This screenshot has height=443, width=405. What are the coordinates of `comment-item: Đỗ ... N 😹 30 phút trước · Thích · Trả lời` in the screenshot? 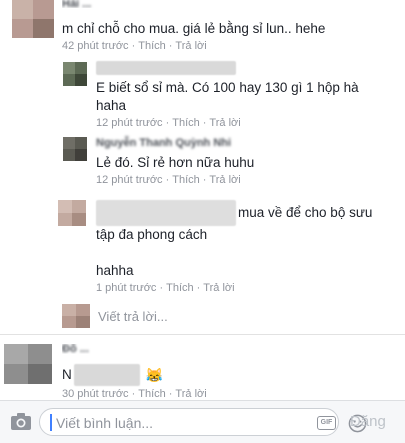 It's located at (134, 372).